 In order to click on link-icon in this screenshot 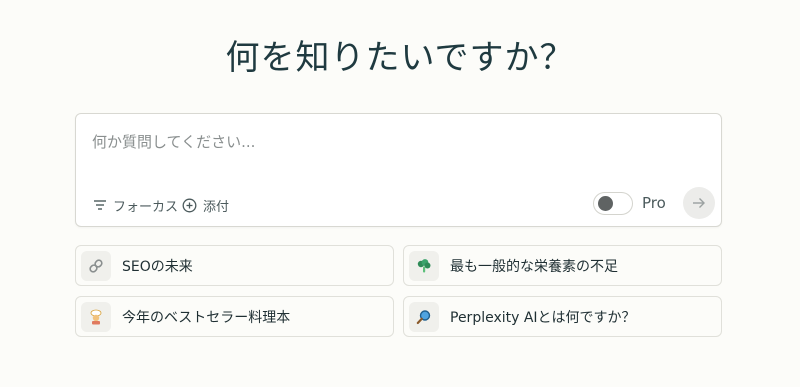, I will do `click(96, 265)`.